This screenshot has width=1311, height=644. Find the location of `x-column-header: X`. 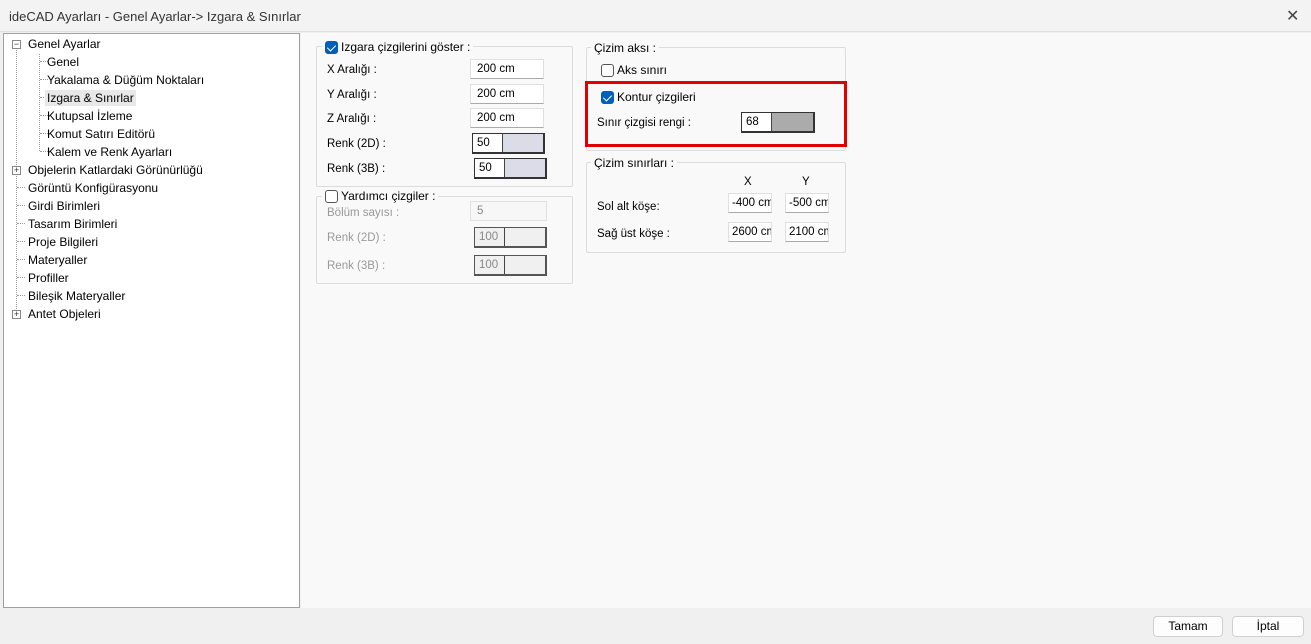

x-column-header: X is located at coordinates (748, 182).